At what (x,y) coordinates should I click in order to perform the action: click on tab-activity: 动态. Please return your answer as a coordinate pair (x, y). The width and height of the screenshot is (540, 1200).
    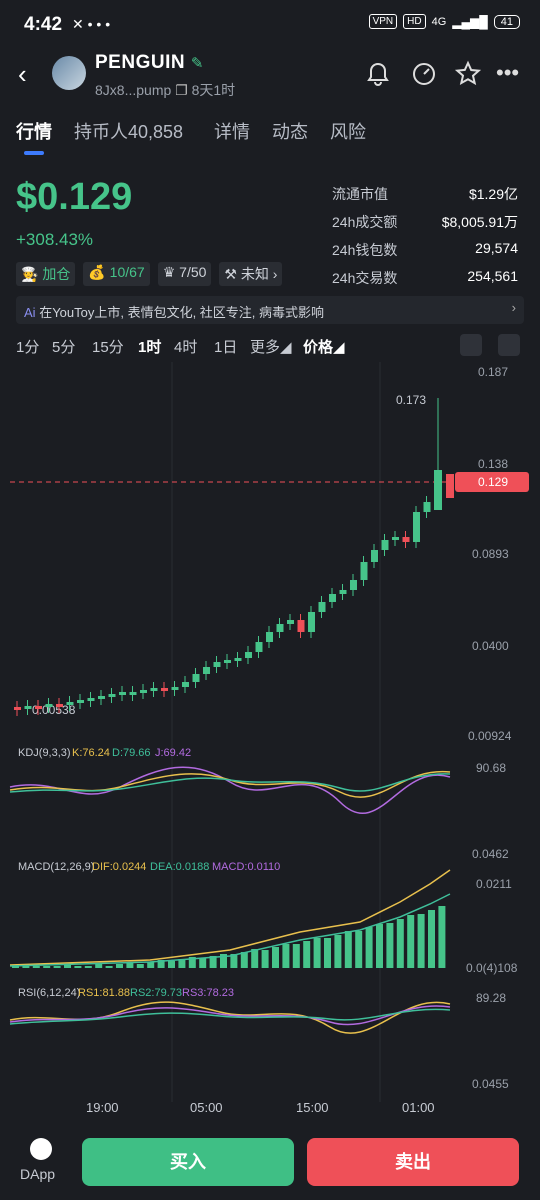
    Looking at the image, I should click on (290, 131).